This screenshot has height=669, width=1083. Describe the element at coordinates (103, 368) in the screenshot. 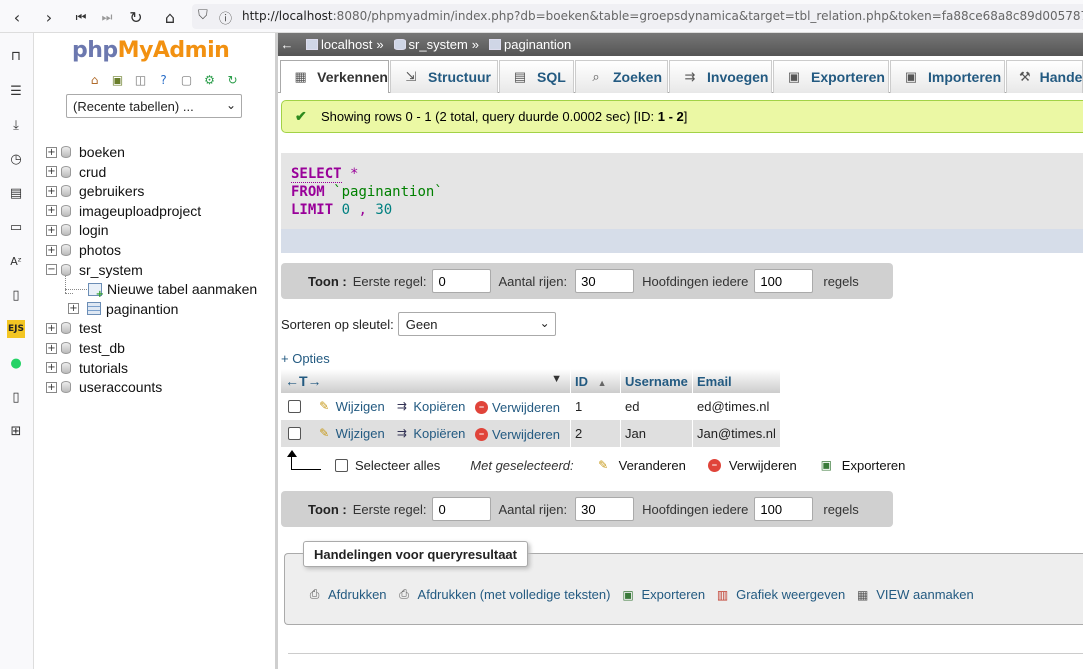

I see `db-label: tutorials` at that location.